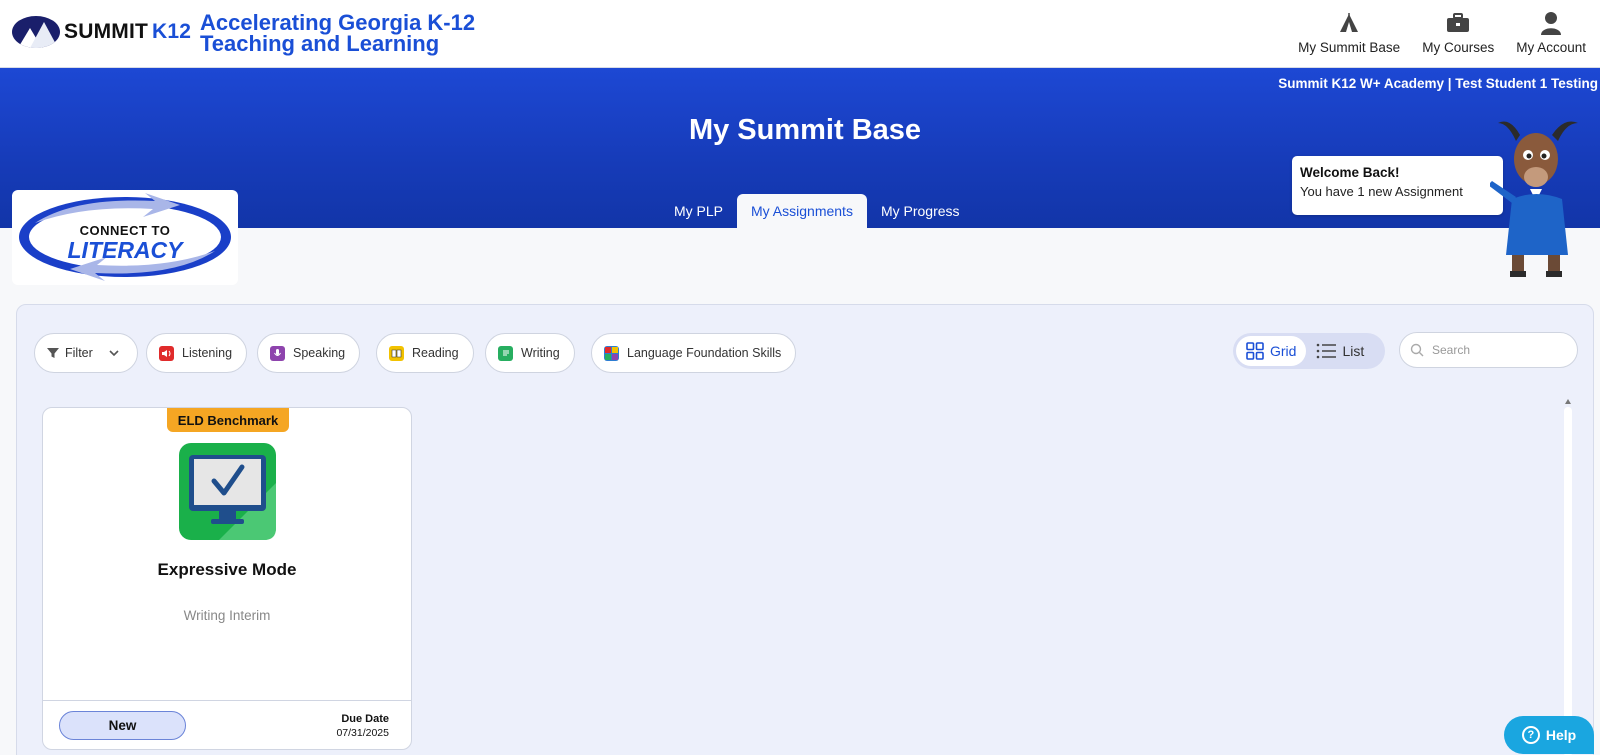 The height and width of the screenshot is (755, 1600). Describe the element at coordinates (125, 230) in the screenshot. I see `program-logo-line-1: CONNECT TO` at that location.